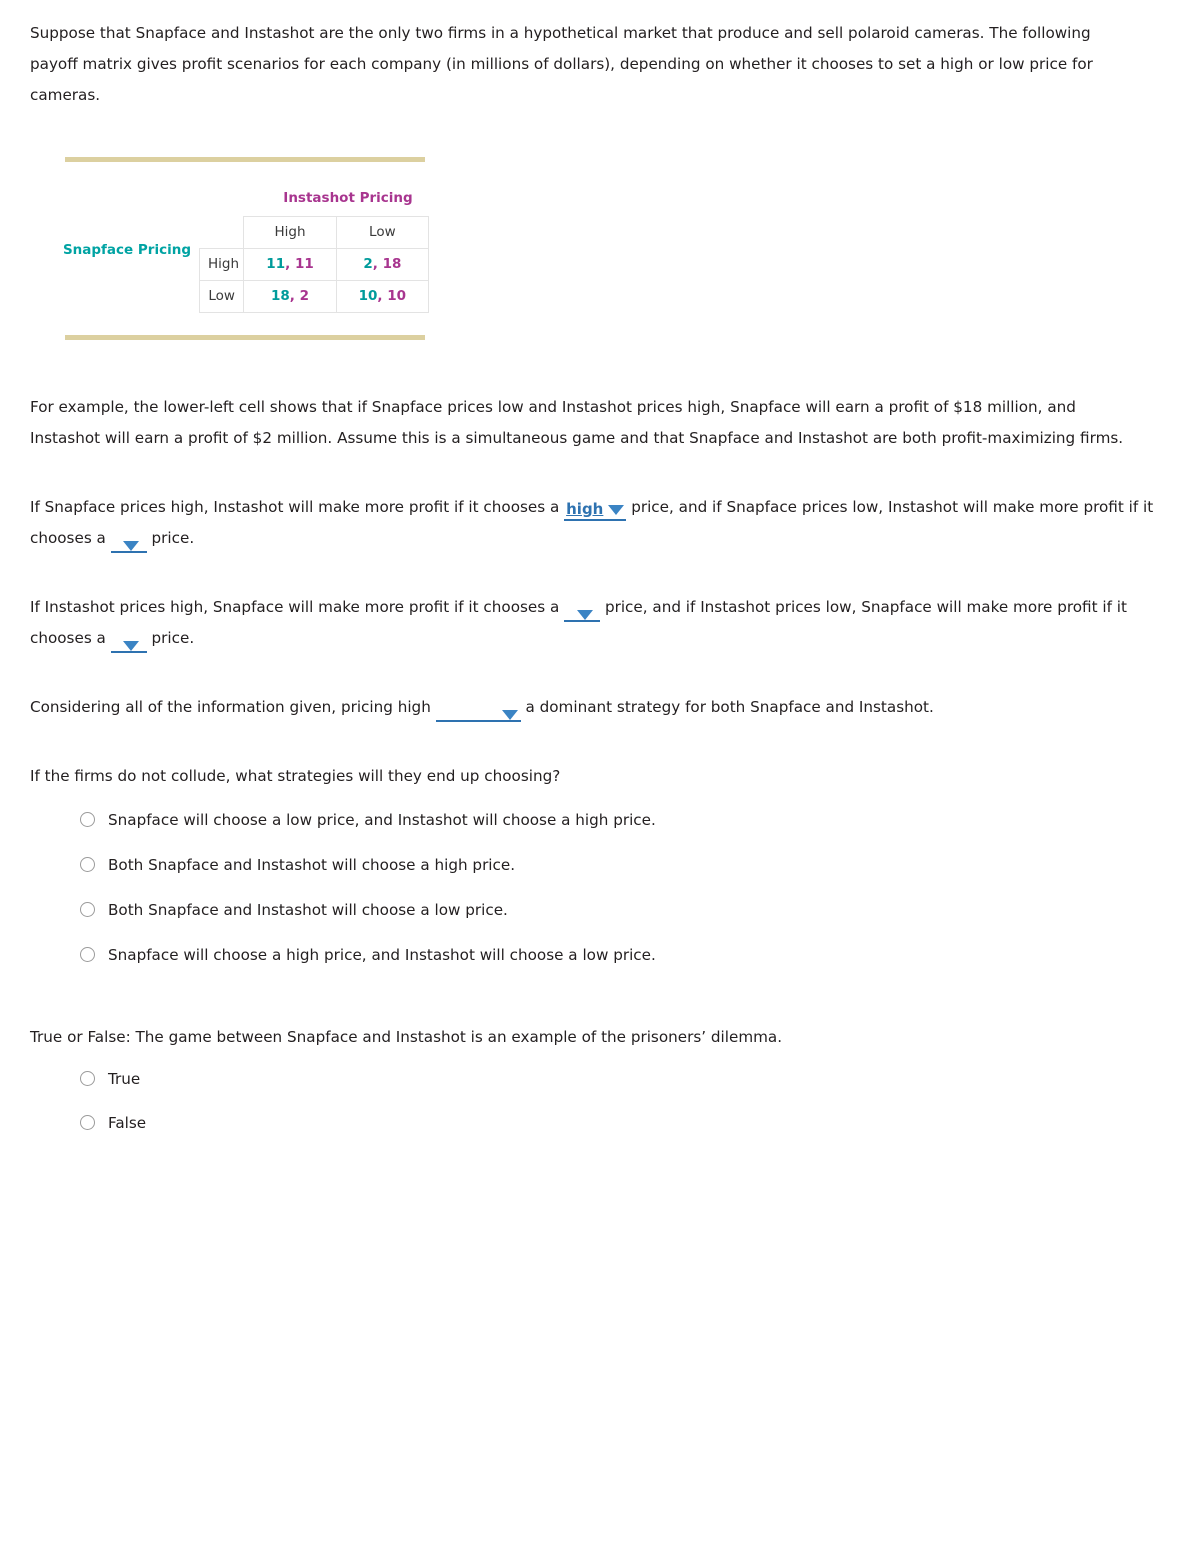 This screenshot has width=1200, height=1544. I want to click on table-row: Low 18, 2 10, 10, so click(314, 296).